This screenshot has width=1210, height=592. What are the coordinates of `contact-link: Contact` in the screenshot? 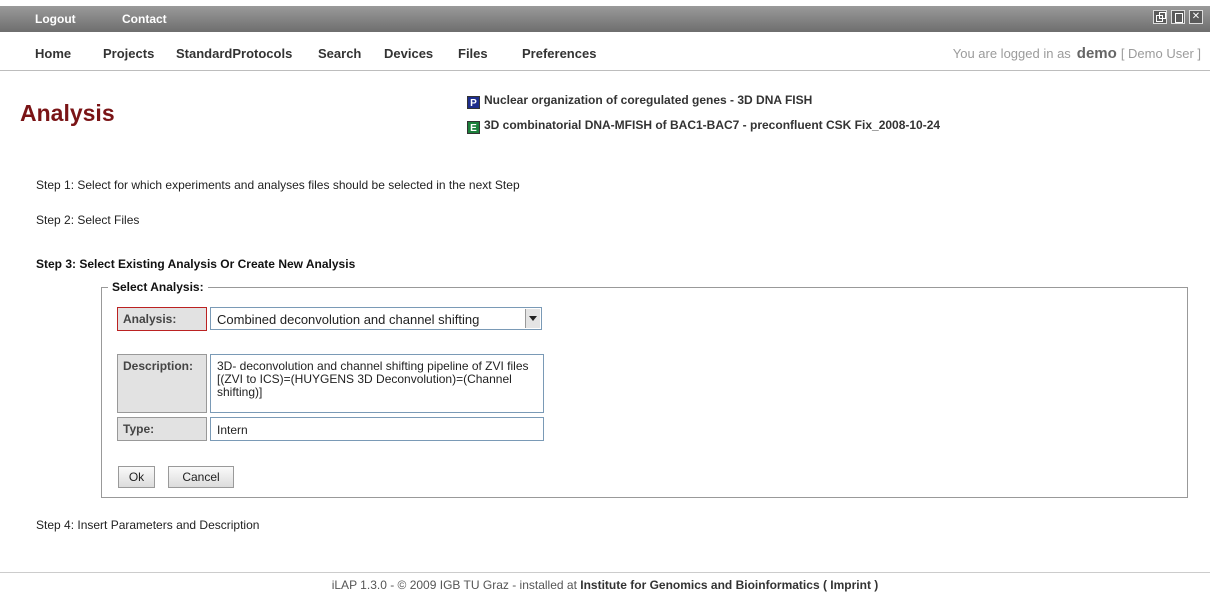 It's located at (144, 19).